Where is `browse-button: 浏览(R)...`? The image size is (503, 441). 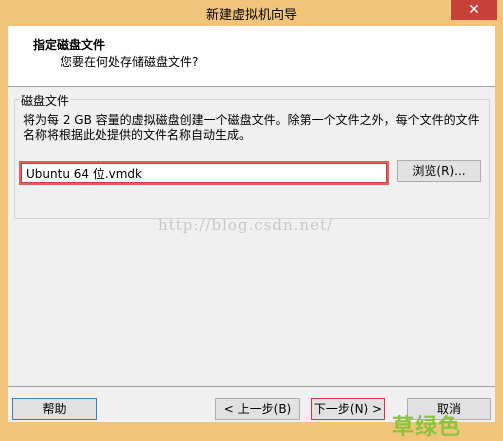
browse-button: 浏览(R)... is located at coordinates (439, 171).